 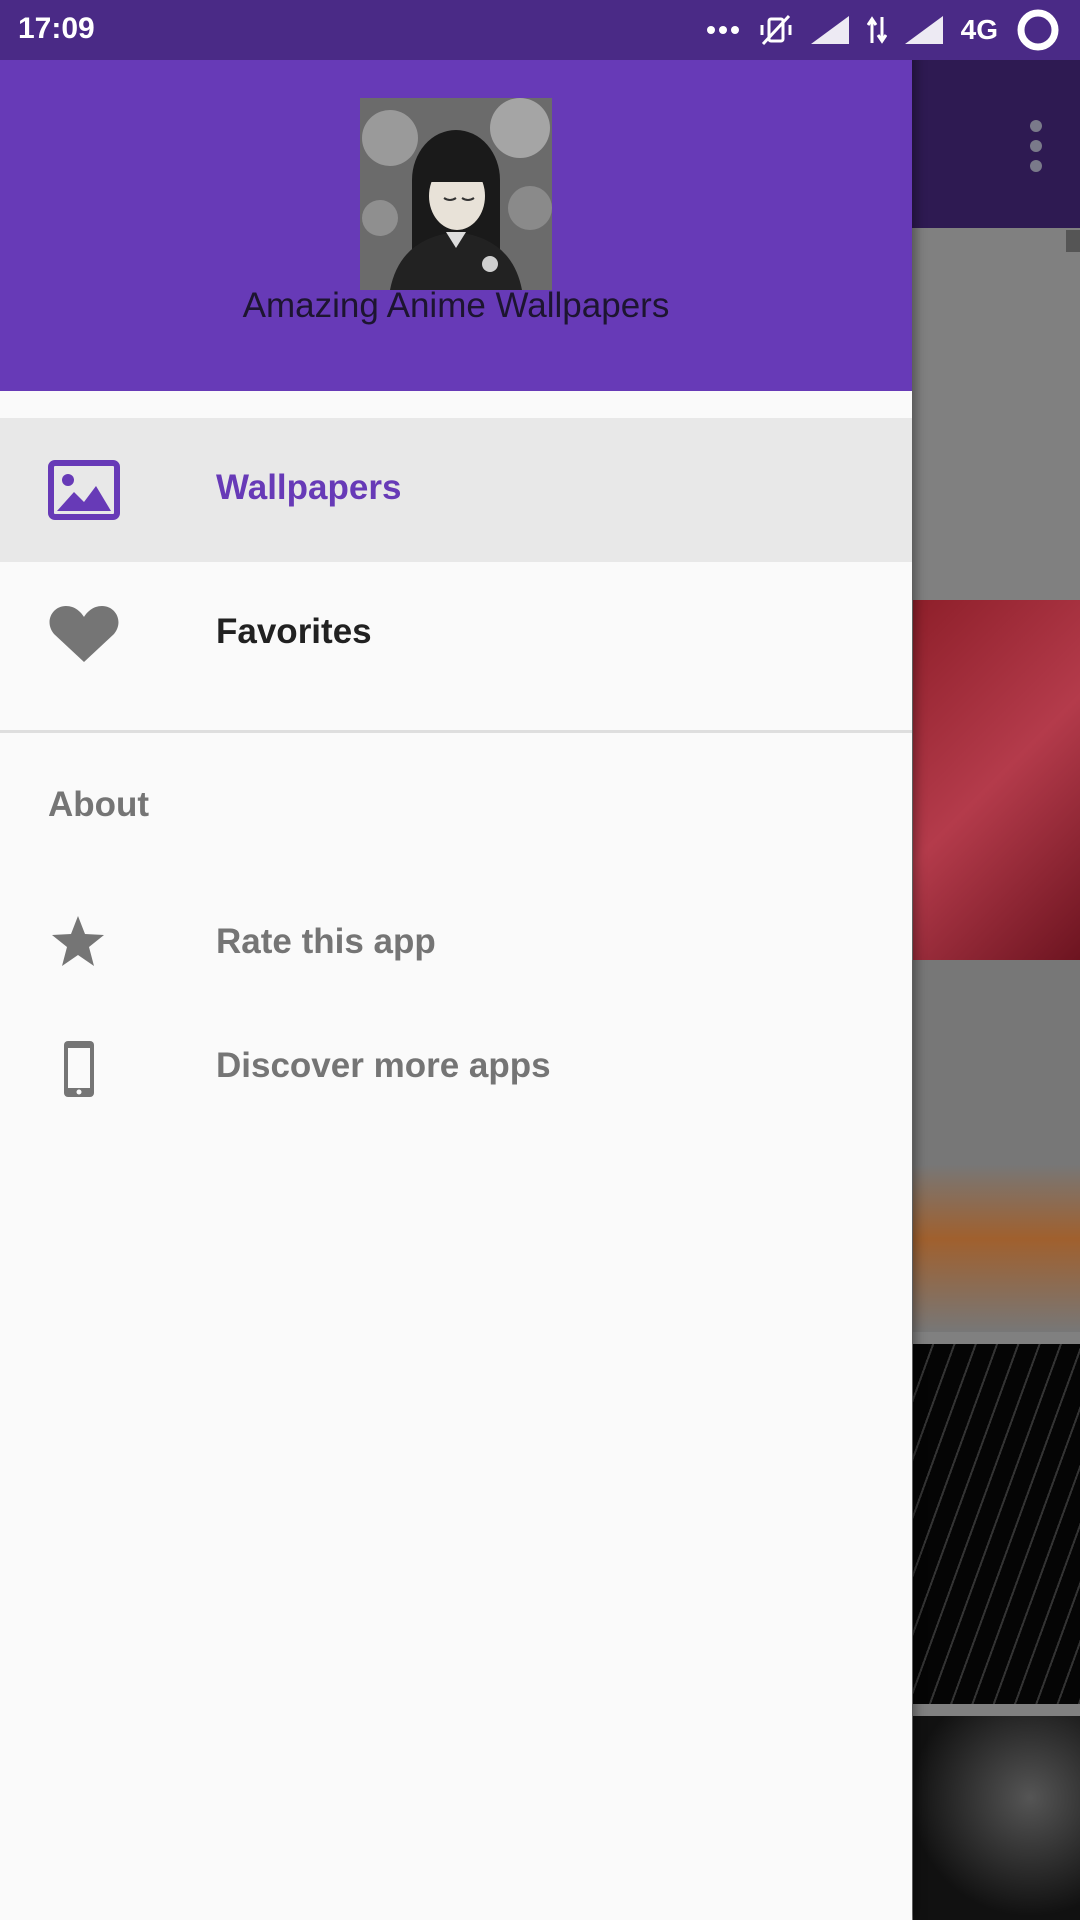 I want to click on app-title: Amazing Anime Wallpapers, so click(x=456, y=305).